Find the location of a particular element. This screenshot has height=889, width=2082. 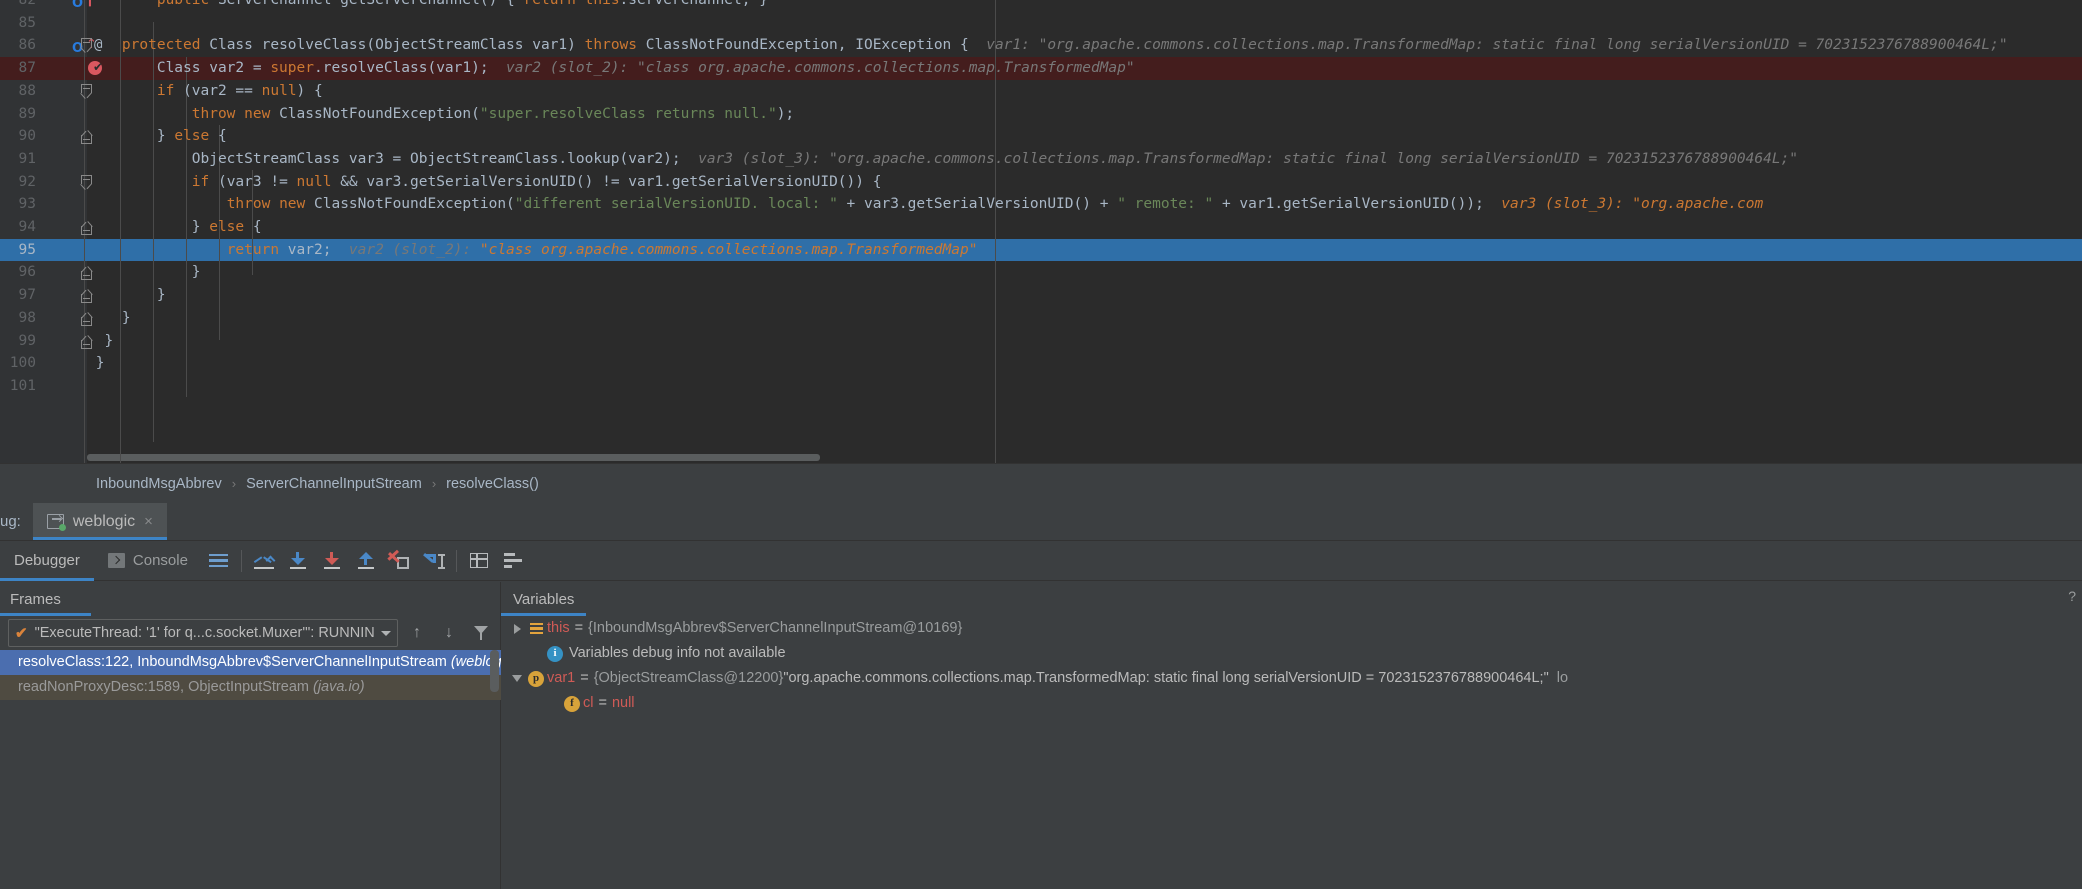

force-step-into-button is located at coordinates (332, 561).